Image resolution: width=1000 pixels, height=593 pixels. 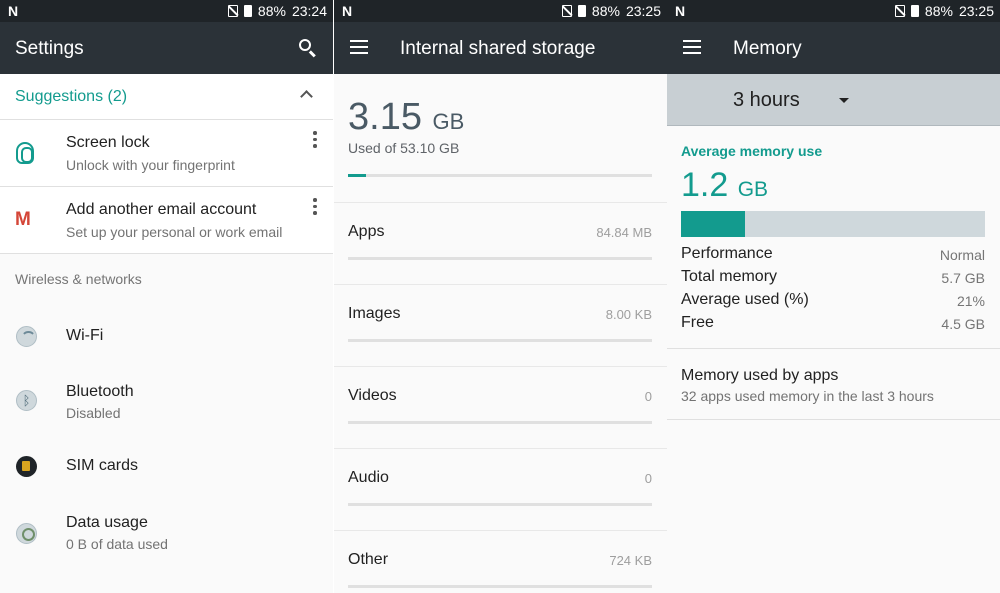 What do you see at coordinates (406, 117) in the screenshot?
I see `storage-used-value: 3.15 GB` at bounding box center [406, 117].